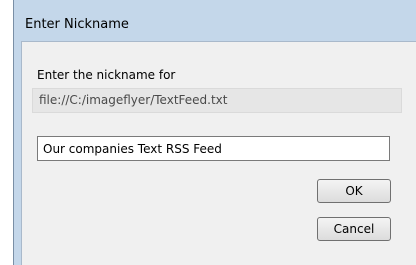 This screenshot has width=416, height=265. Describe the element at coordinates (354, 191) in the screenshot. I see `ok-button: OK` at that location.